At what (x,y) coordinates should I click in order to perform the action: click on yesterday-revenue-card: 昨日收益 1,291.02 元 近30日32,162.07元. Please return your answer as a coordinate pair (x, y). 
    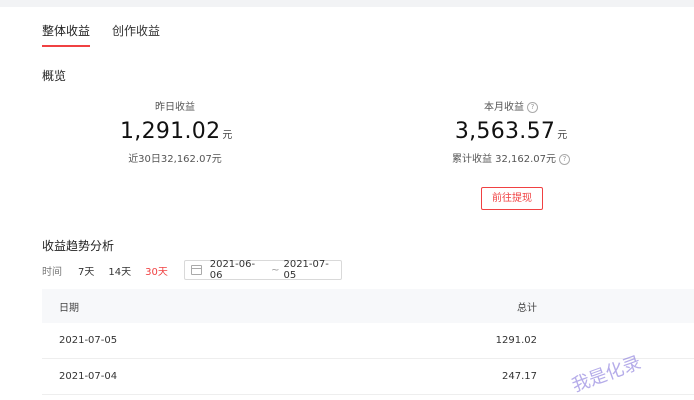
    Looking at the image, I should click on (176, 131).